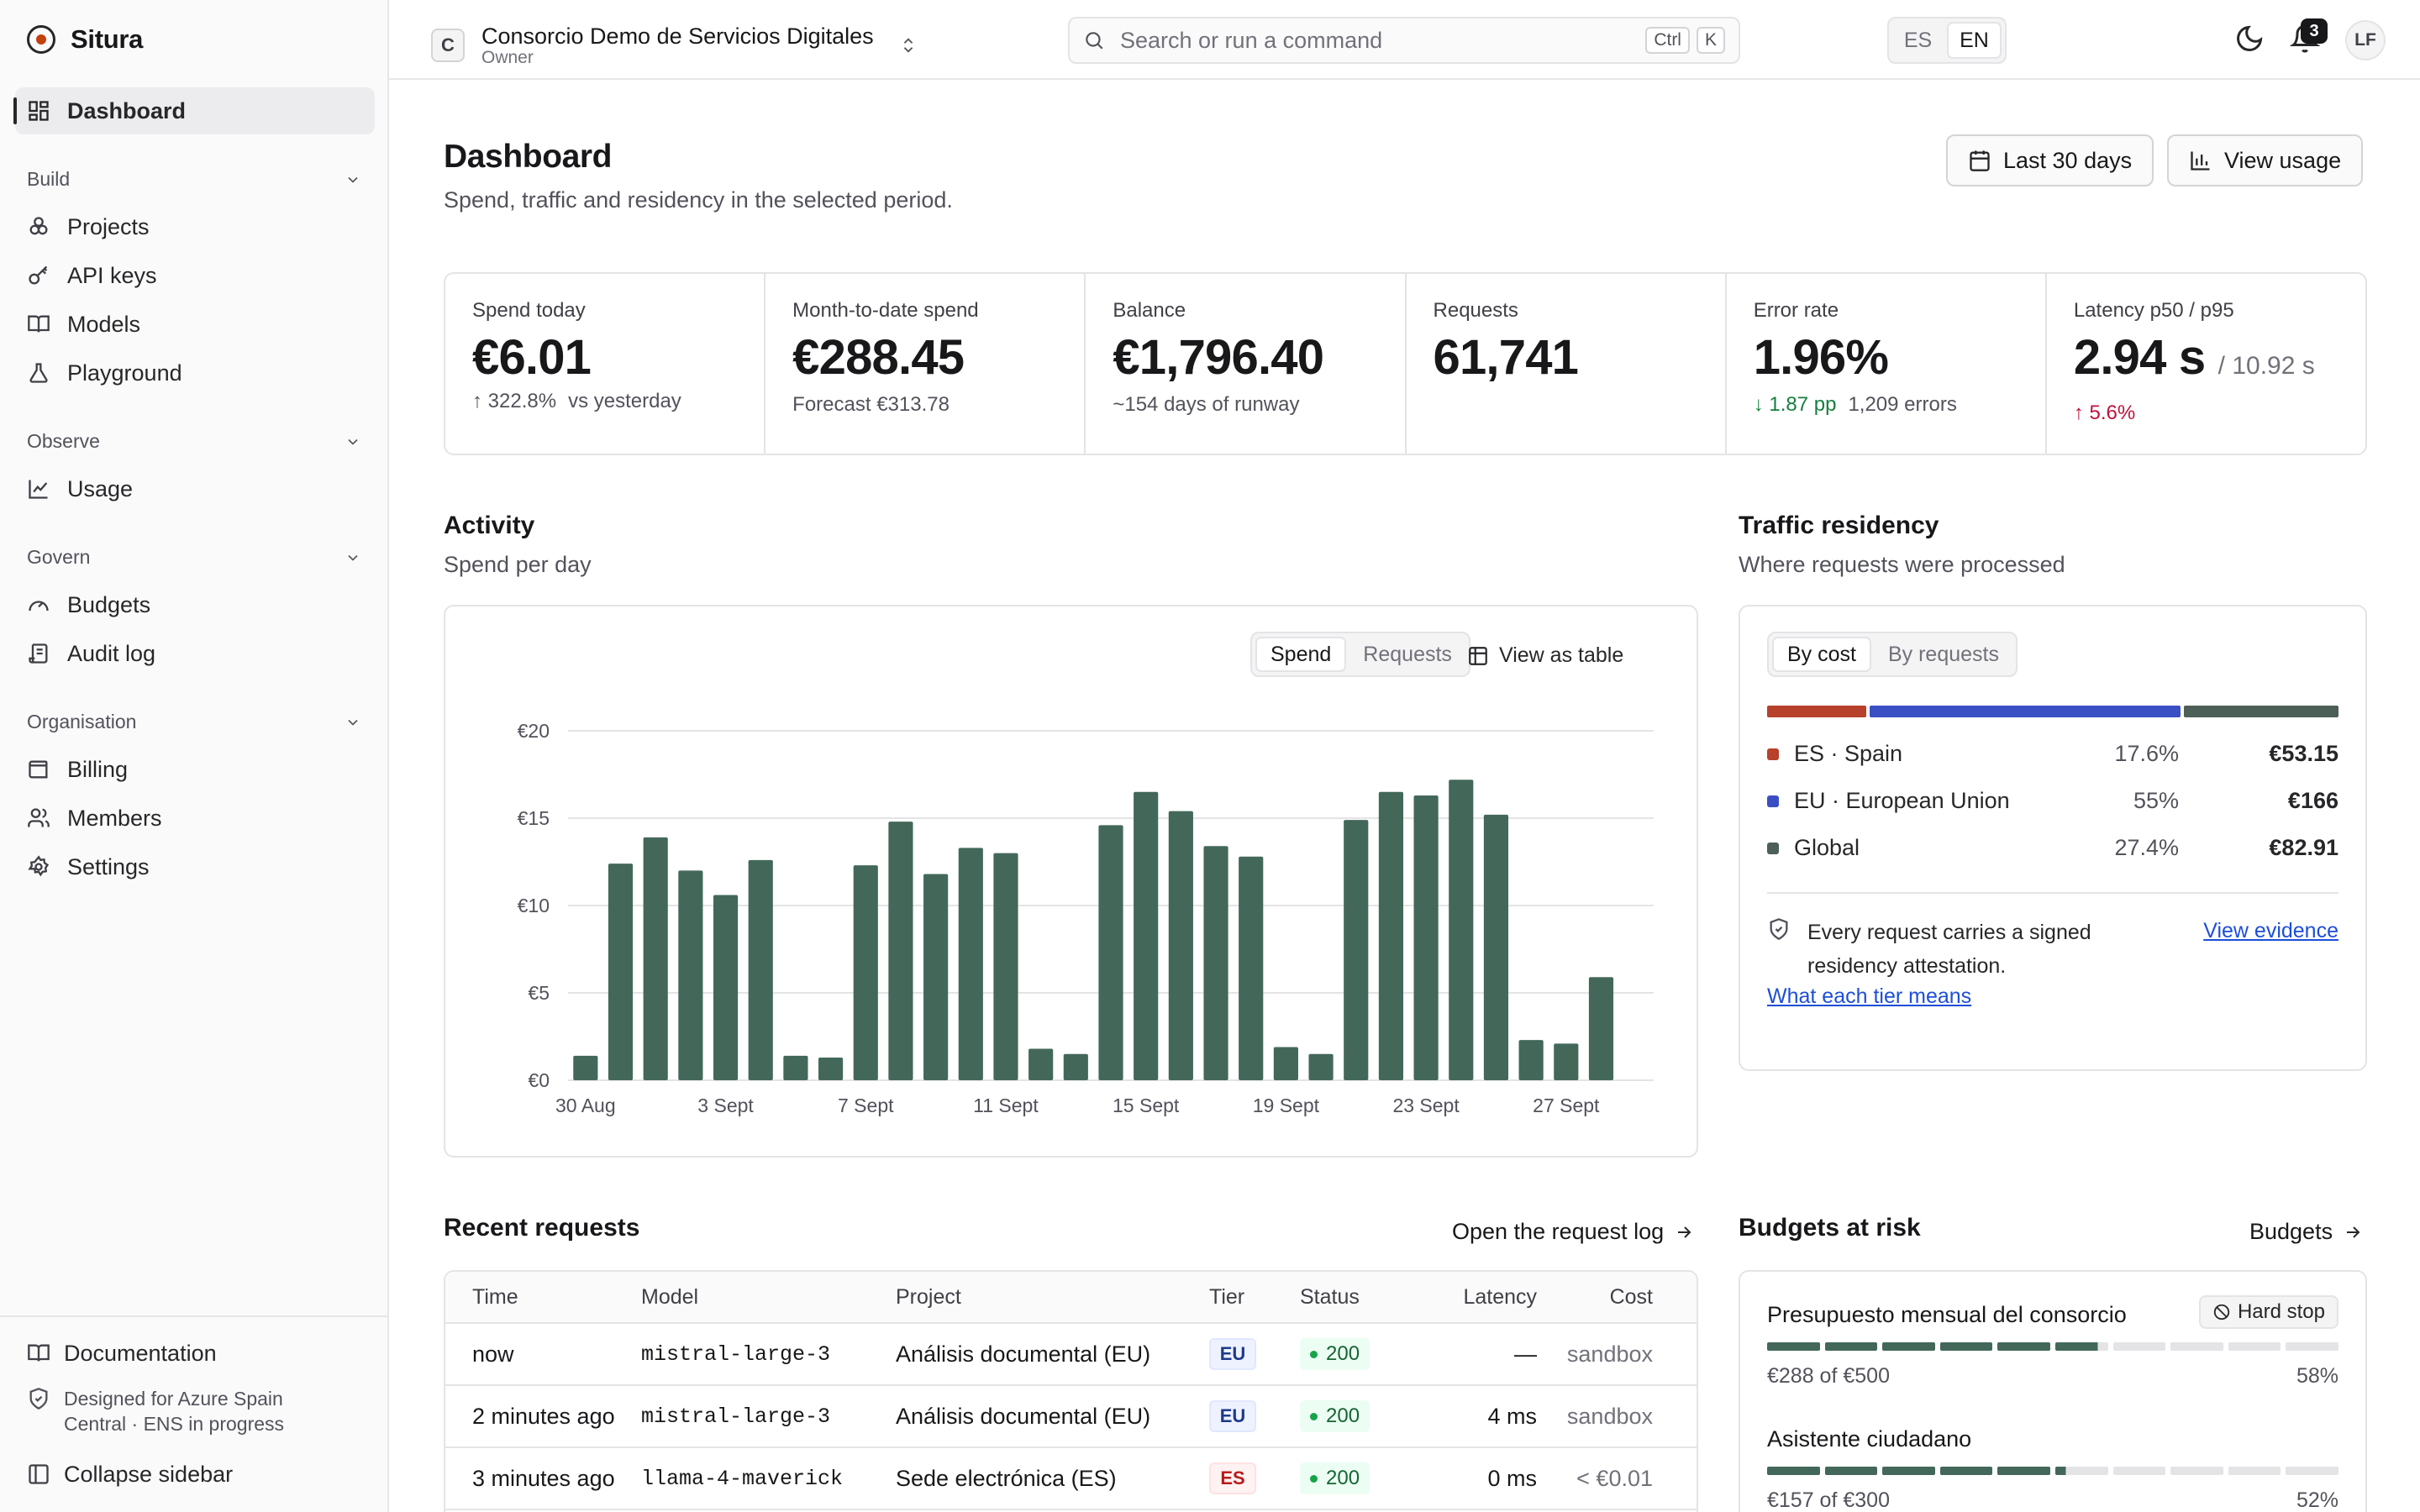 The width and height of the screenshot is (2420, 1512). Describe the element at coordinates (514, 401) in the screenshot. I see `kpi-delta: ↑ 322.8%` at that location.